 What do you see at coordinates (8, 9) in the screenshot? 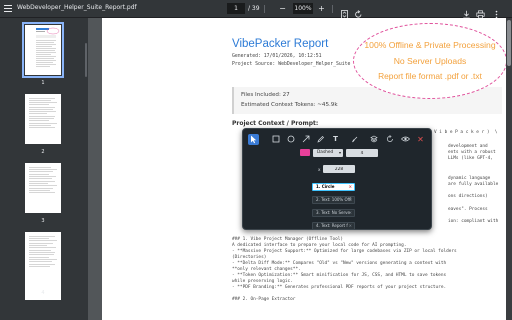
I see `hamburger-icon` at bounding box center [8, 9].